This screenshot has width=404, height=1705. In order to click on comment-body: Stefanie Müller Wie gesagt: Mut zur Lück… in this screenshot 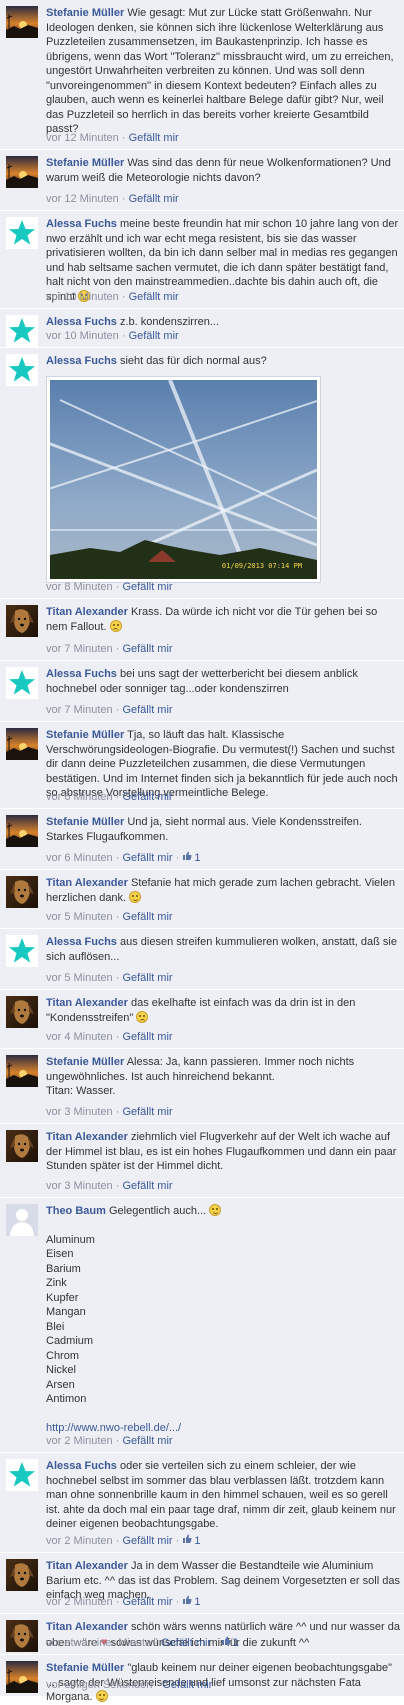, I will do `click(223, 71)`.